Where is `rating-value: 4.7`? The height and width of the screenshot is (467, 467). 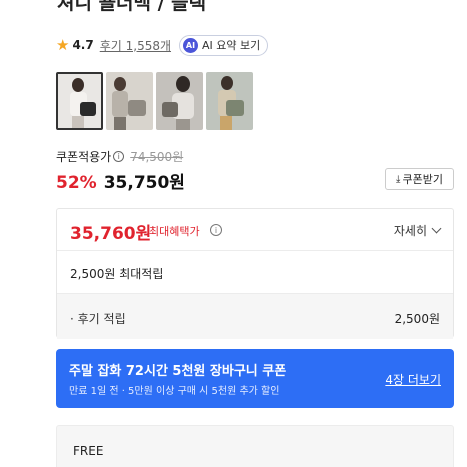
rating-value: 4.7 is located at coordinates (83, 45).